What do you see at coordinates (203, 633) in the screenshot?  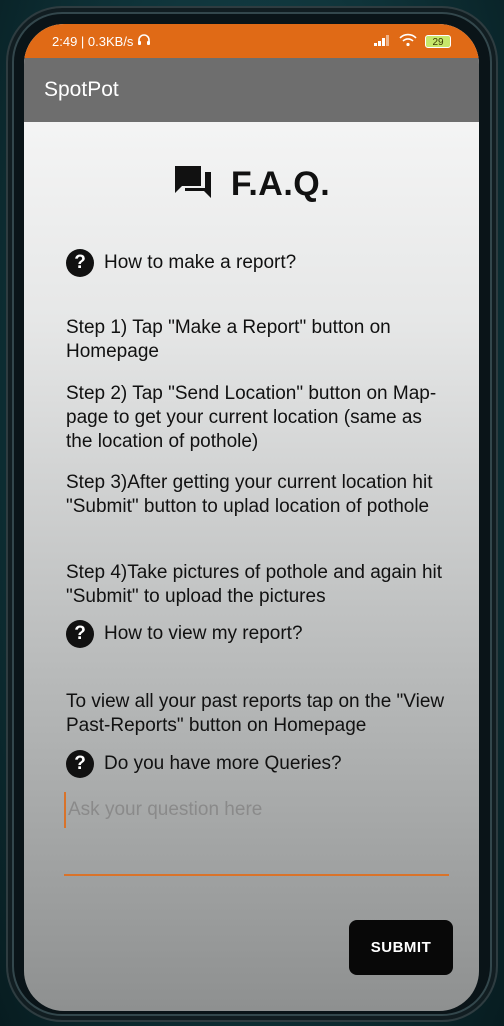 I see `question-2-text: How to view my report?` at bounding box center [203, 633].